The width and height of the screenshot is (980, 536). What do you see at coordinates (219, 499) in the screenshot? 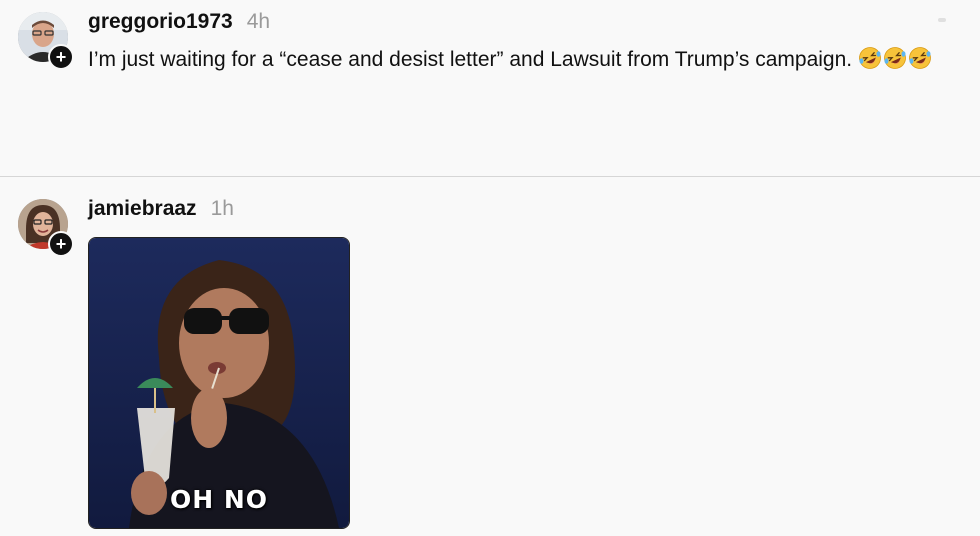
I see `gif-caption: OH NO` at bounding box center [219, 499].